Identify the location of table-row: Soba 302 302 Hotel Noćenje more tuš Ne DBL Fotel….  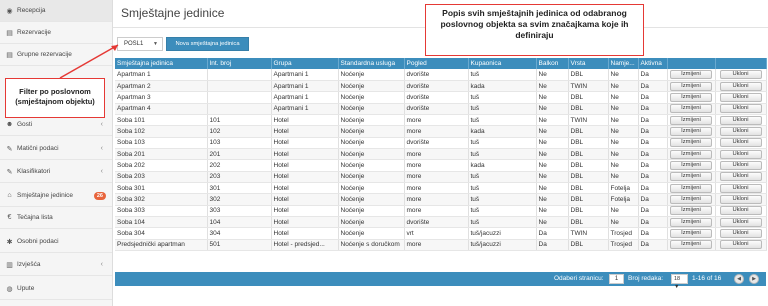
(441, 199).